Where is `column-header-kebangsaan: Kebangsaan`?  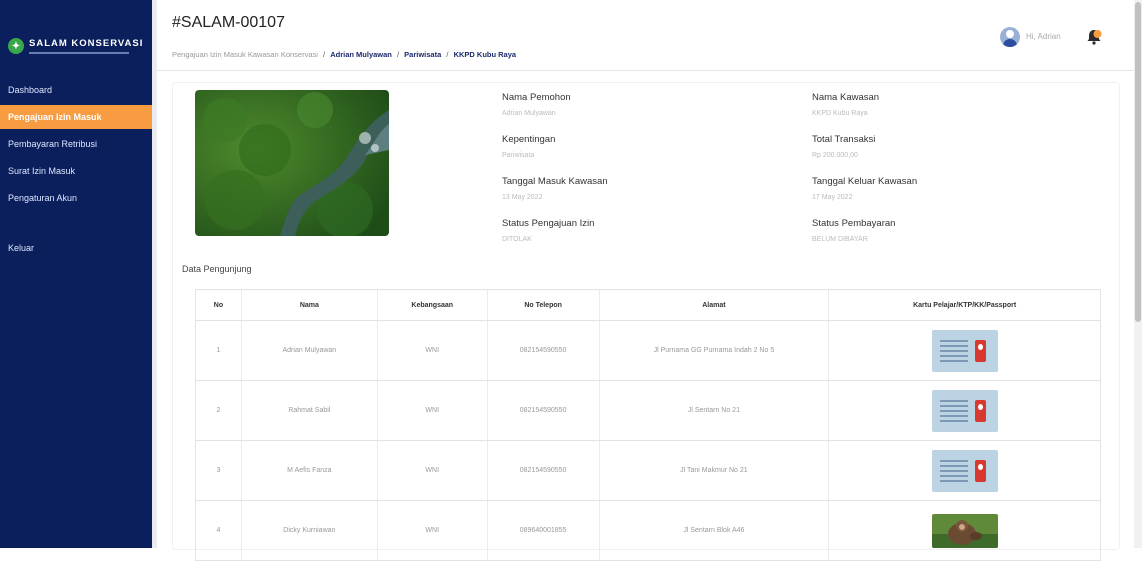
column-header-kebangsaan: Kebangsaan is located at coordinates (432, 305).